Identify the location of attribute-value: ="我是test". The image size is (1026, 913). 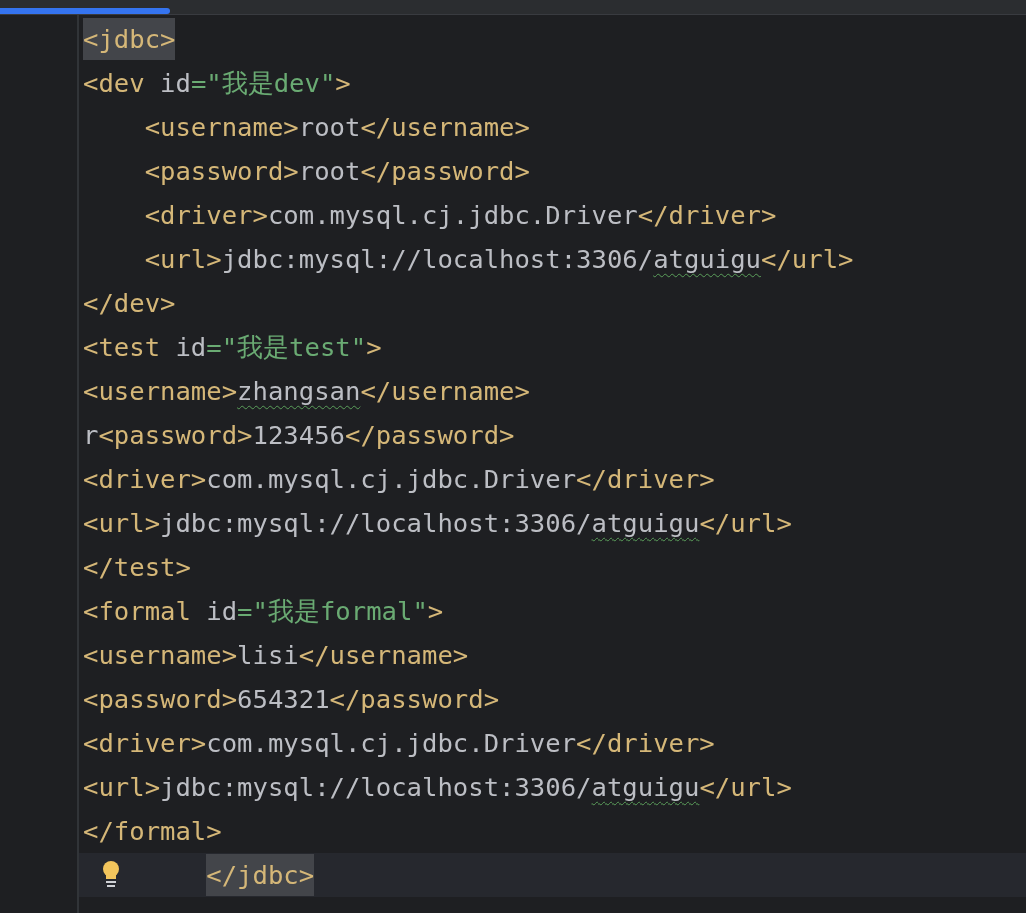
(286, 347).